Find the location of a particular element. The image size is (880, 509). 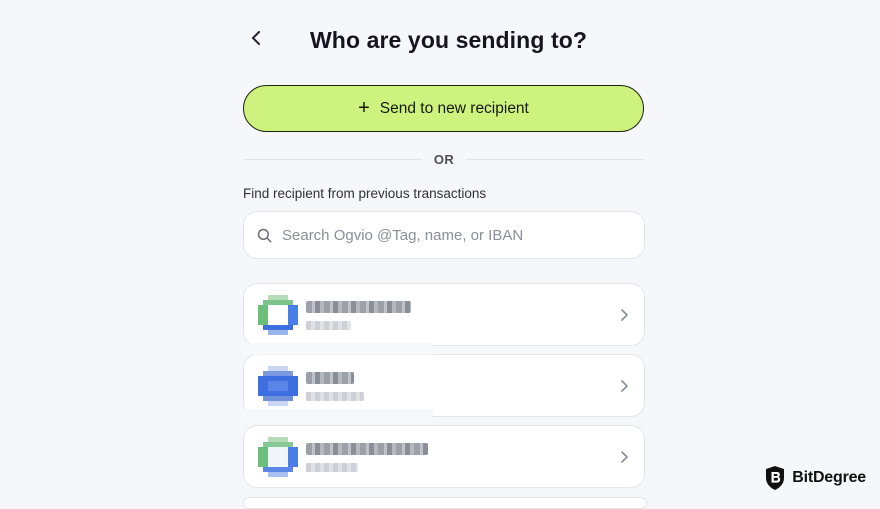

search-box is located at coordinates (444, 235).